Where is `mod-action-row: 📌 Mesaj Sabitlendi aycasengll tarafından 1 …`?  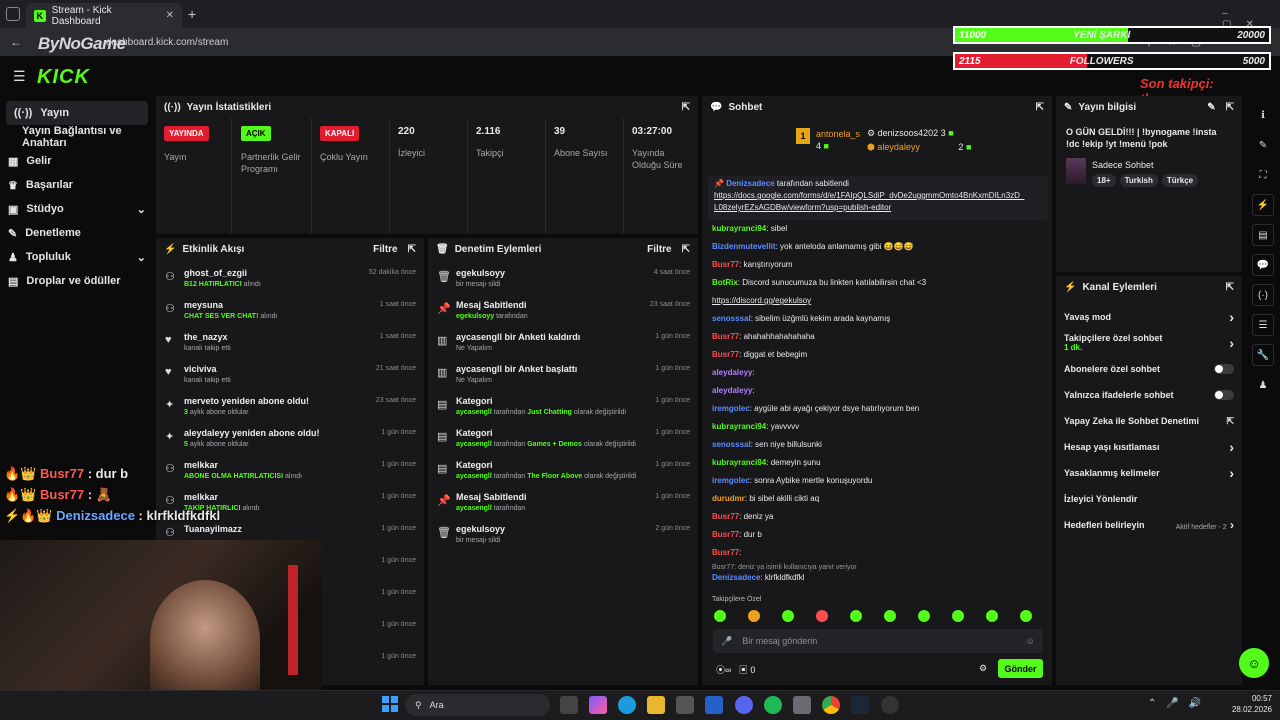 mod-action-row: 📌 Mesaj Sabitlendi aycasengll tarafından 1 … is located at coordinates (563, 506).